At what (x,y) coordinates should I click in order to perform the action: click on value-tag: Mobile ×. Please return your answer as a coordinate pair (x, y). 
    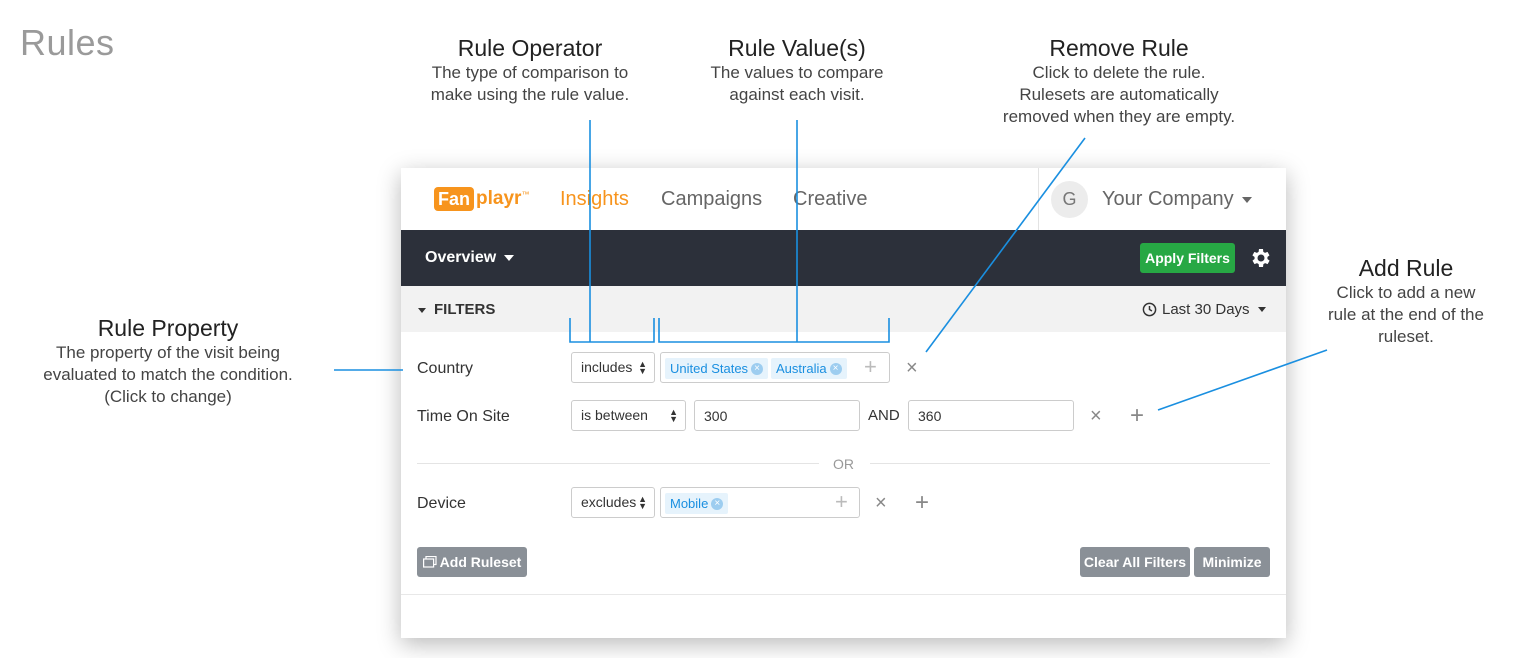
    Looking at the image, I should click on (697, 503).